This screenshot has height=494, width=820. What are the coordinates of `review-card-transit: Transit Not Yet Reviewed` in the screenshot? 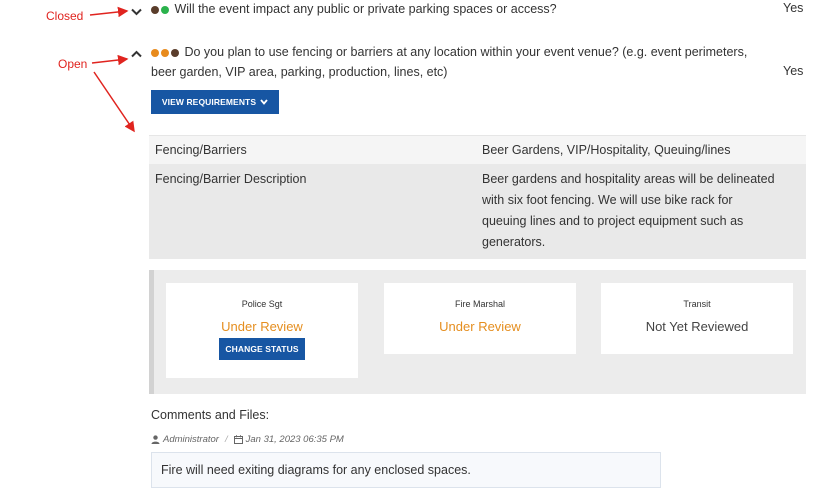 It's located at (697, 318).